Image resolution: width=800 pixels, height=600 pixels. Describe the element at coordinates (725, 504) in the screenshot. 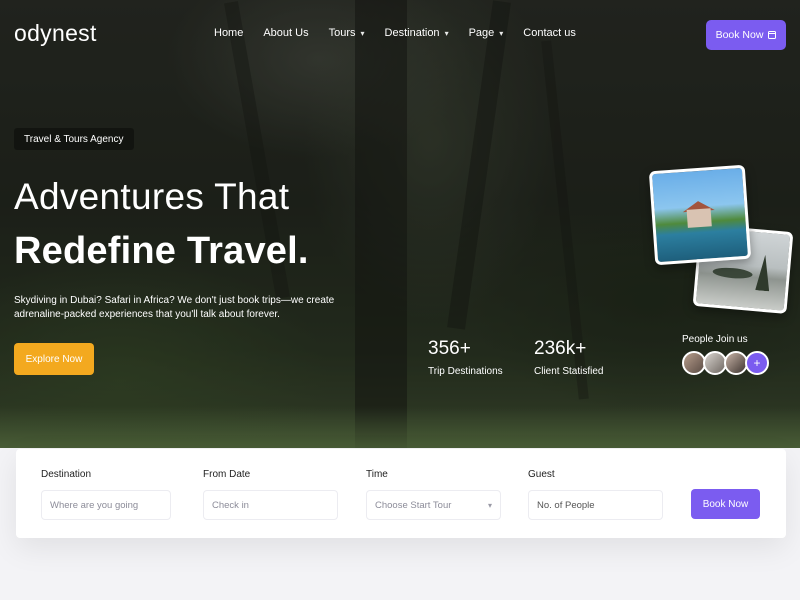

I see `book-now-submit-button: Book Now` at that location.